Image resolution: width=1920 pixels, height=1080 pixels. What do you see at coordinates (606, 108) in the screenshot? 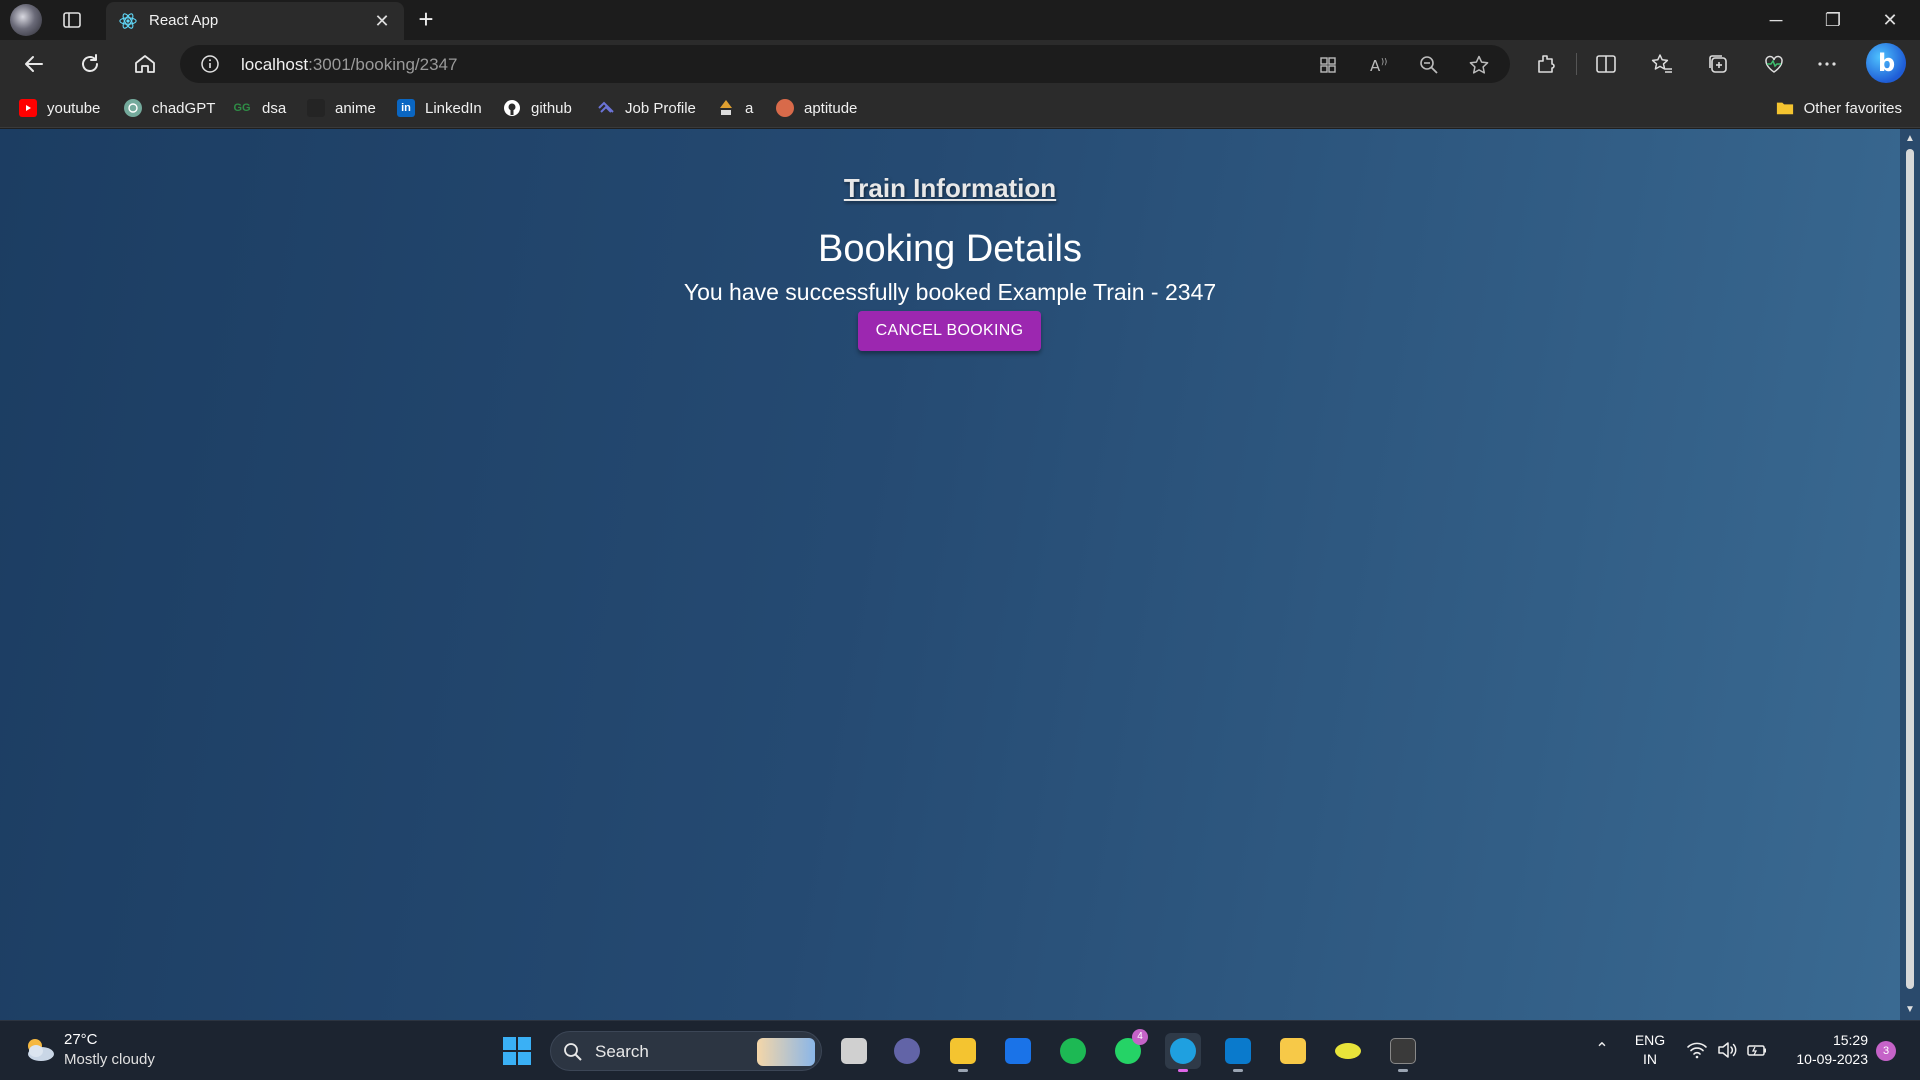
I see `job-profile-icon` at bounding box center [606, 108].